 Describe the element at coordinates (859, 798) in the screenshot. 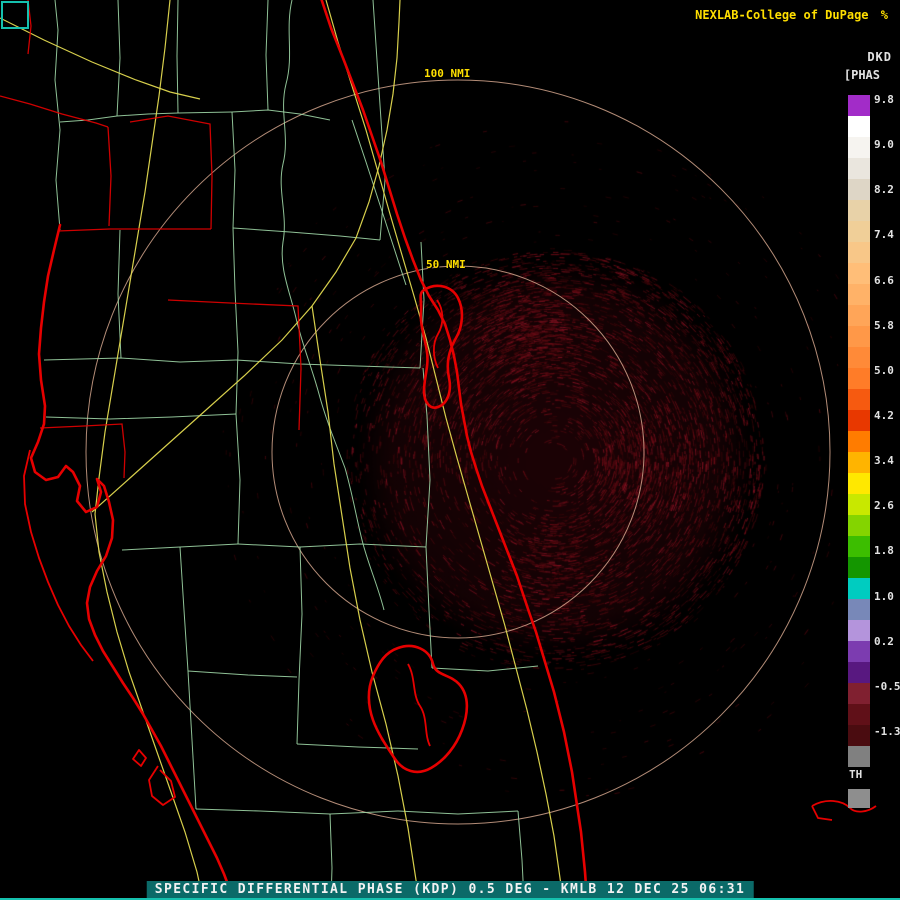

I see `colorbar-bottom-segment` at that location.